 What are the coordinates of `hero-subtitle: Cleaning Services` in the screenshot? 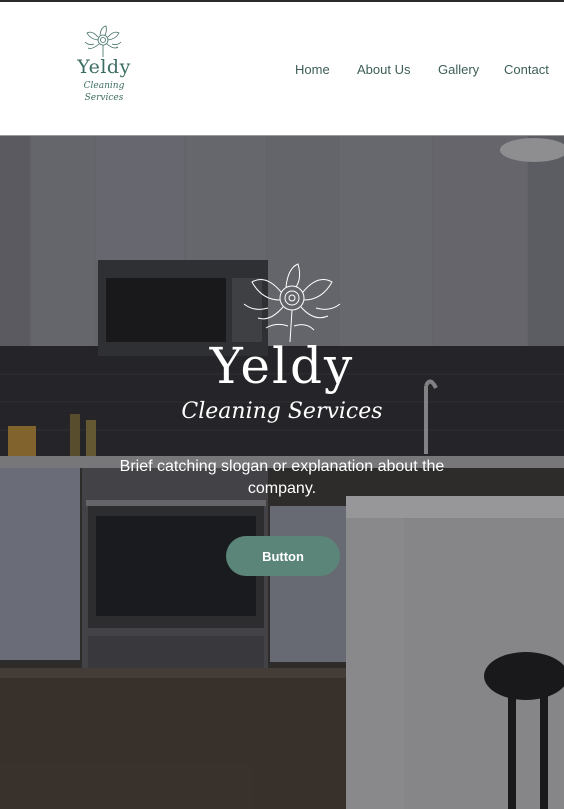 It's located at (282, 411).